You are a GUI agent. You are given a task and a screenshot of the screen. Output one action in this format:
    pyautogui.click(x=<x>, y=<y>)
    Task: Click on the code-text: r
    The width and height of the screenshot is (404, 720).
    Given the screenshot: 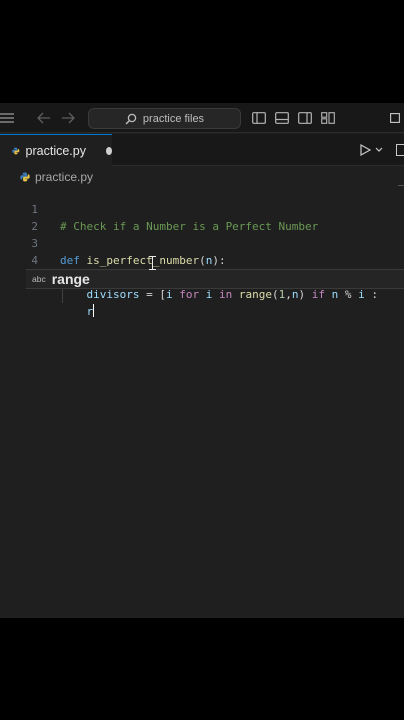 What is the action you would take?
    pyautogui.click(x=90, y=311)
    